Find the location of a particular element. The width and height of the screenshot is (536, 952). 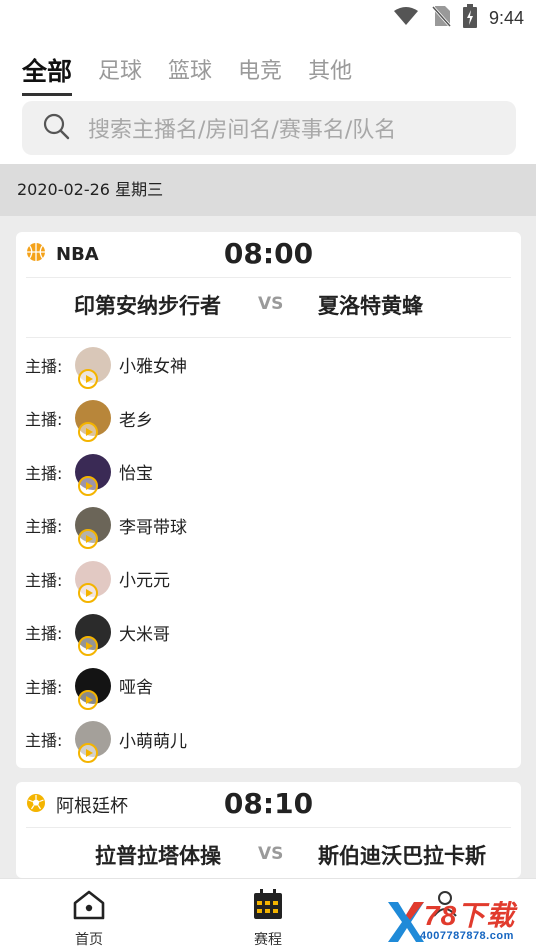

nav-schedule: 赛程 is located at coordinates (268, 919).